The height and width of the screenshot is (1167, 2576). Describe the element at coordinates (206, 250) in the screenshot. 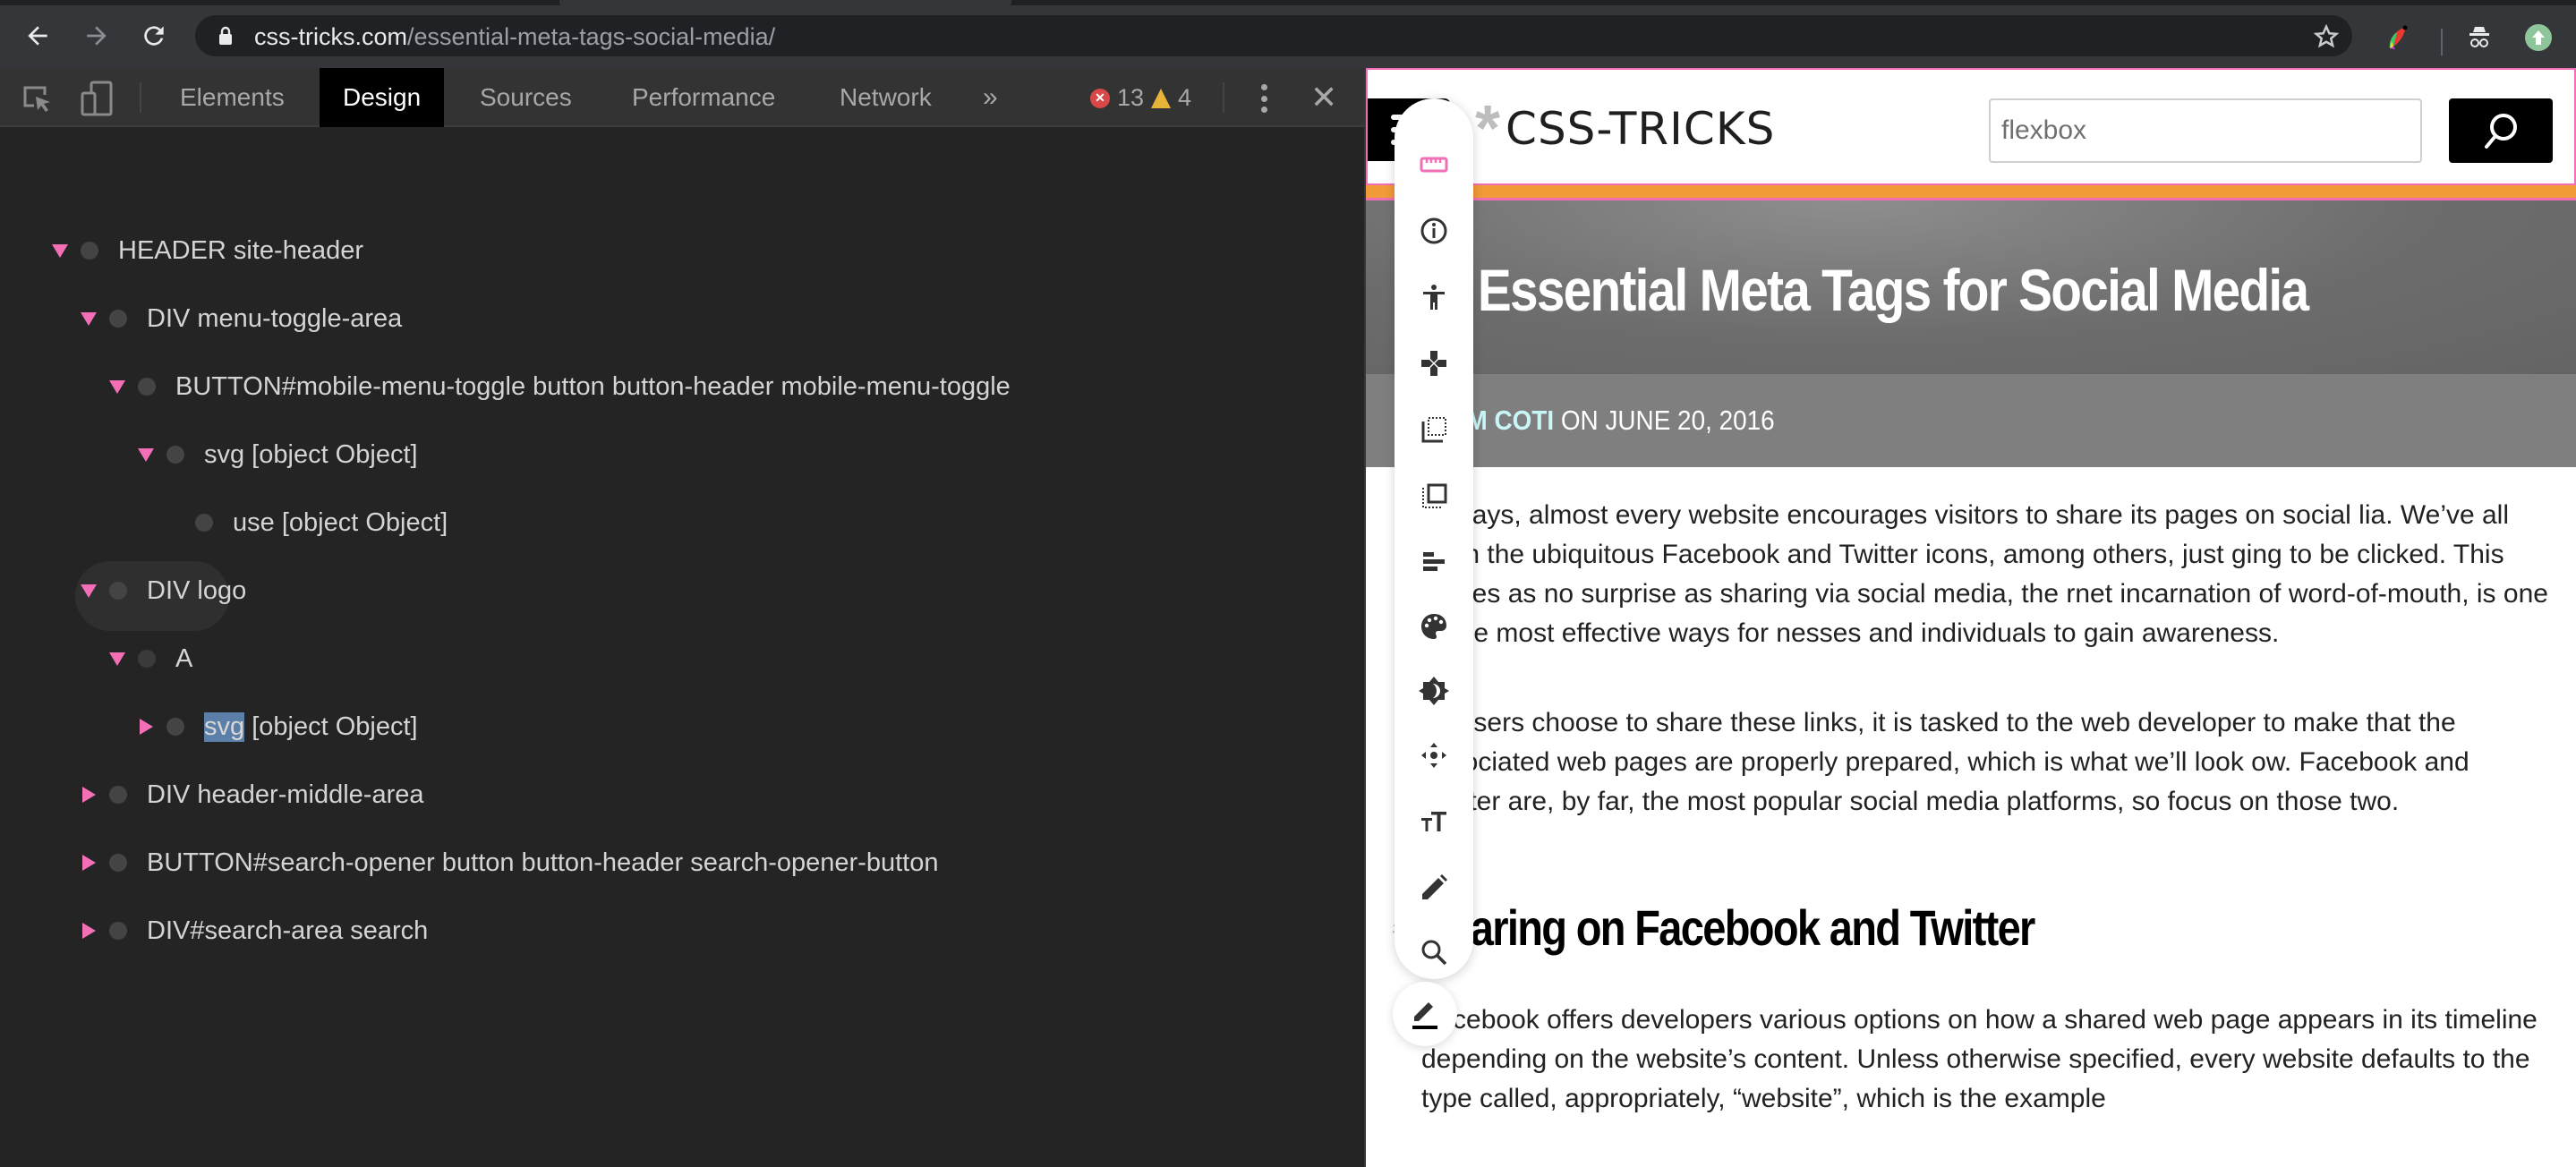

I see `tree-node: HEADER site-header` at that location.